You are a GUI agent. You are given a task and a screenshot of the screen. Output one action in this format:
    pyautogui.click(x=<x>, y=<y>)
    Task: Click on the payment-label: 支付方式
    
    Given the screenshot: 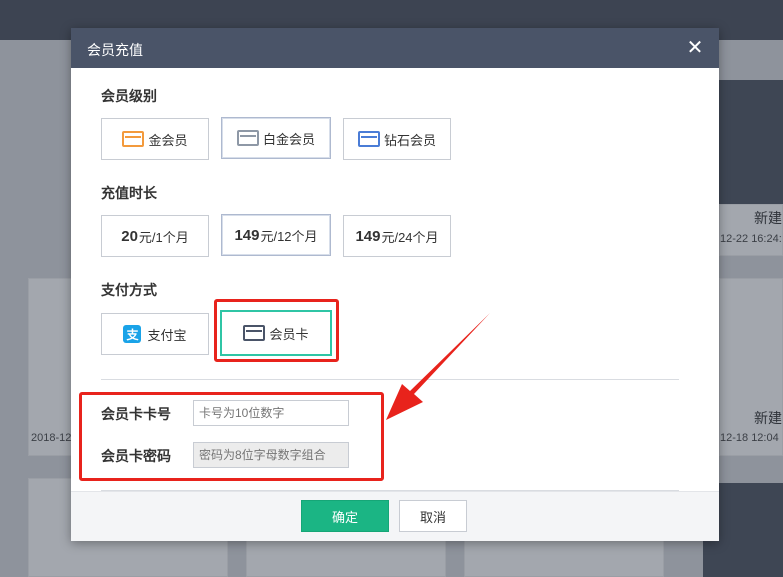 What is the action you would take?
    pyautogui.click(x=129, y=290)
    